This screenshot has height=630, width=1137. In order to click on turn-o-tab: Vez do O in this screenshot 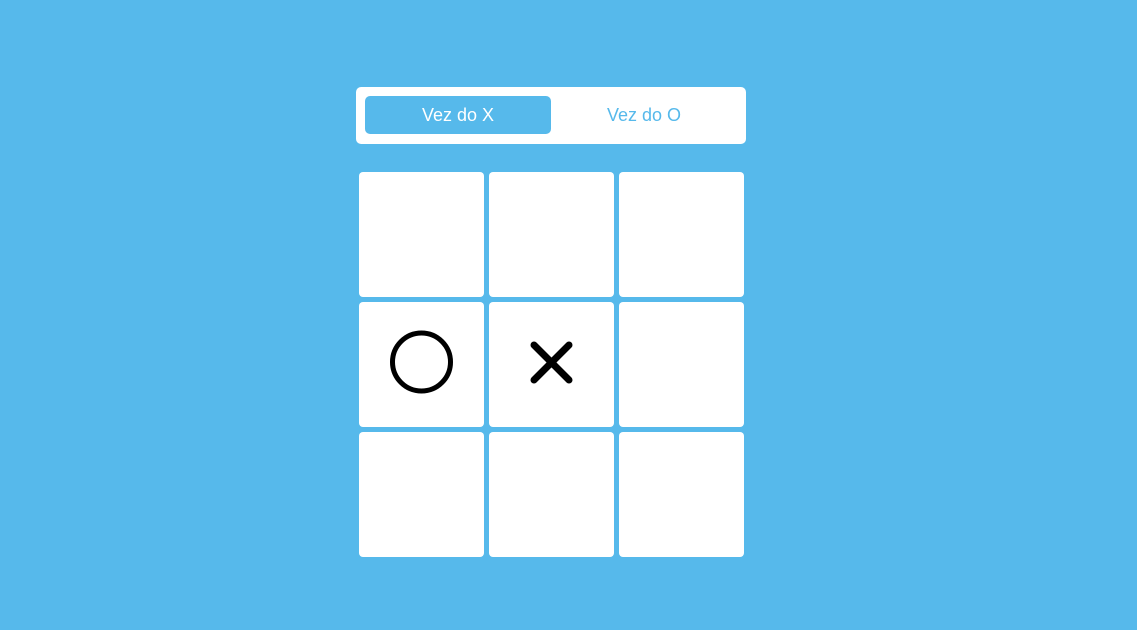, I will do `click(644, 115)`.